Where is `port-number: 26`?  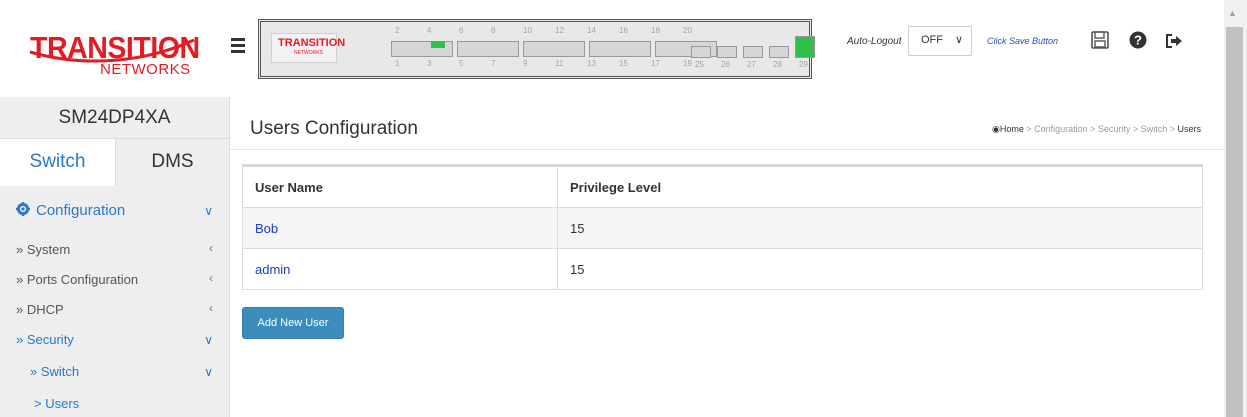
port-number: 26 is located at coordinates (725, 64).